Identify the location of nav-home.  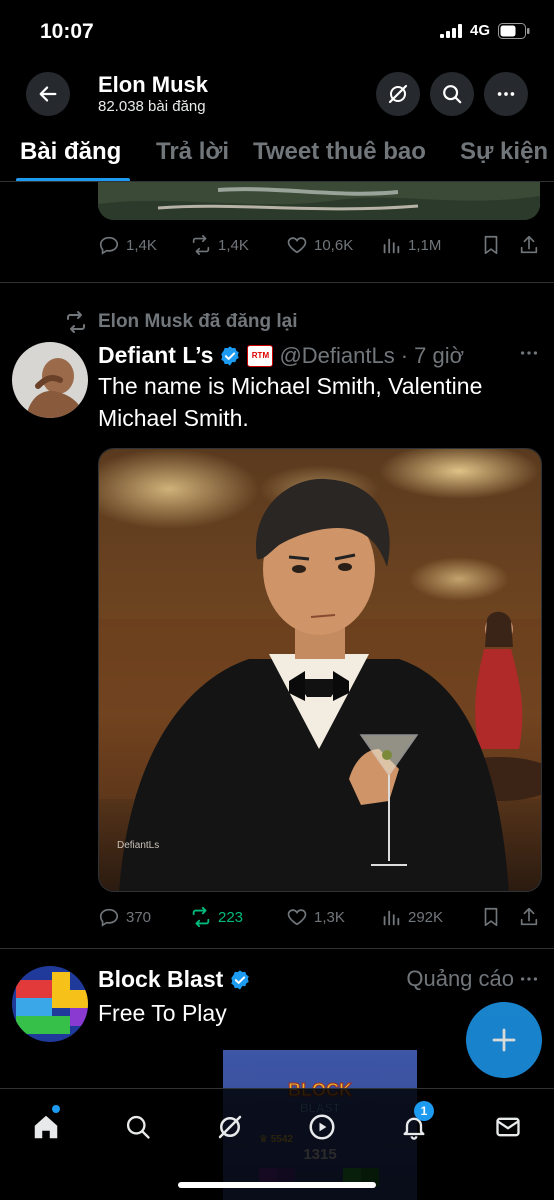
(46, 1127).